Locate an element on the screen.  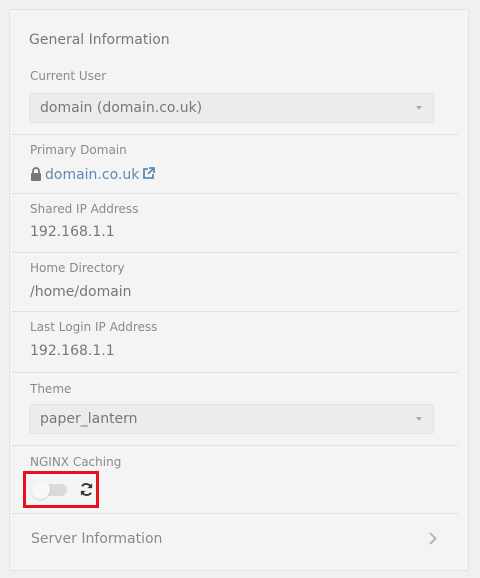
current-user-label: Current User is located at coordinates (68, 76).